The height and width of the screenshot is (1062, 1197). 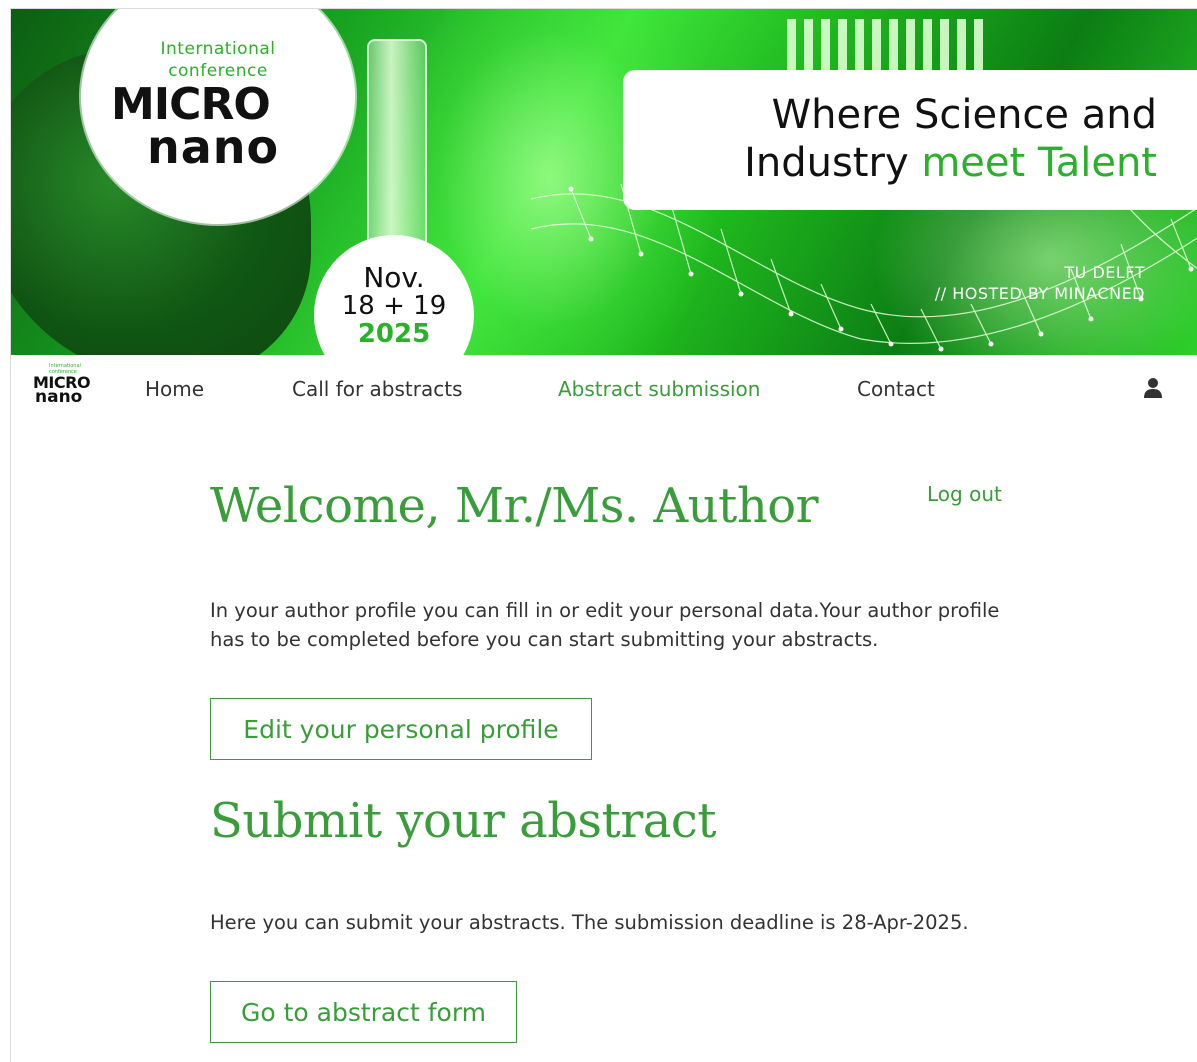 I want to click on tagline-line2-accent: meet Talent, so click(x=1039, y=163).